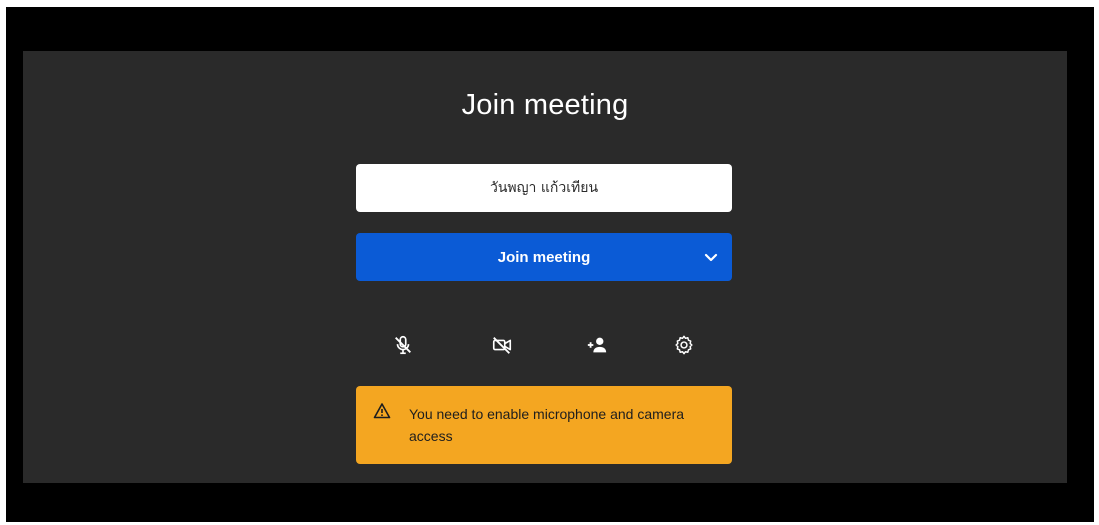  I want to click on join-meeting-button-label: Join meeting, so click(544, 257).